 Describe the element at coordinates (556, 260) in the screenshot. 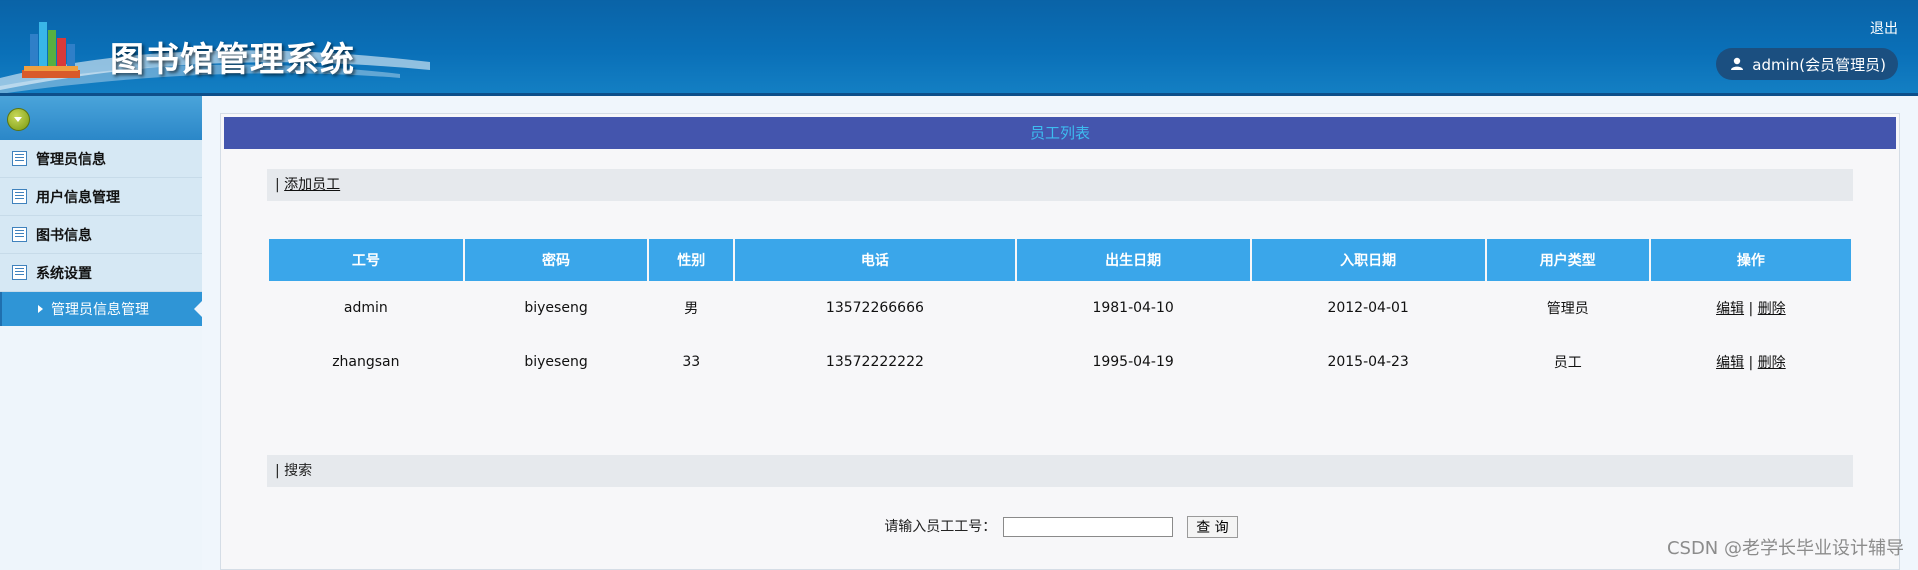

I see `column-header: 密码` at that location.